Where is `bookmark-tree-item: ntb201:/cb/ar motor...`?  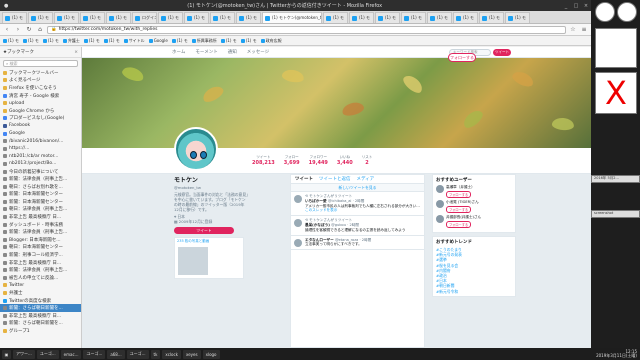
bookmark-tree-item: ntb201:/cb/ar motor... is located at coordinates (40, 157).